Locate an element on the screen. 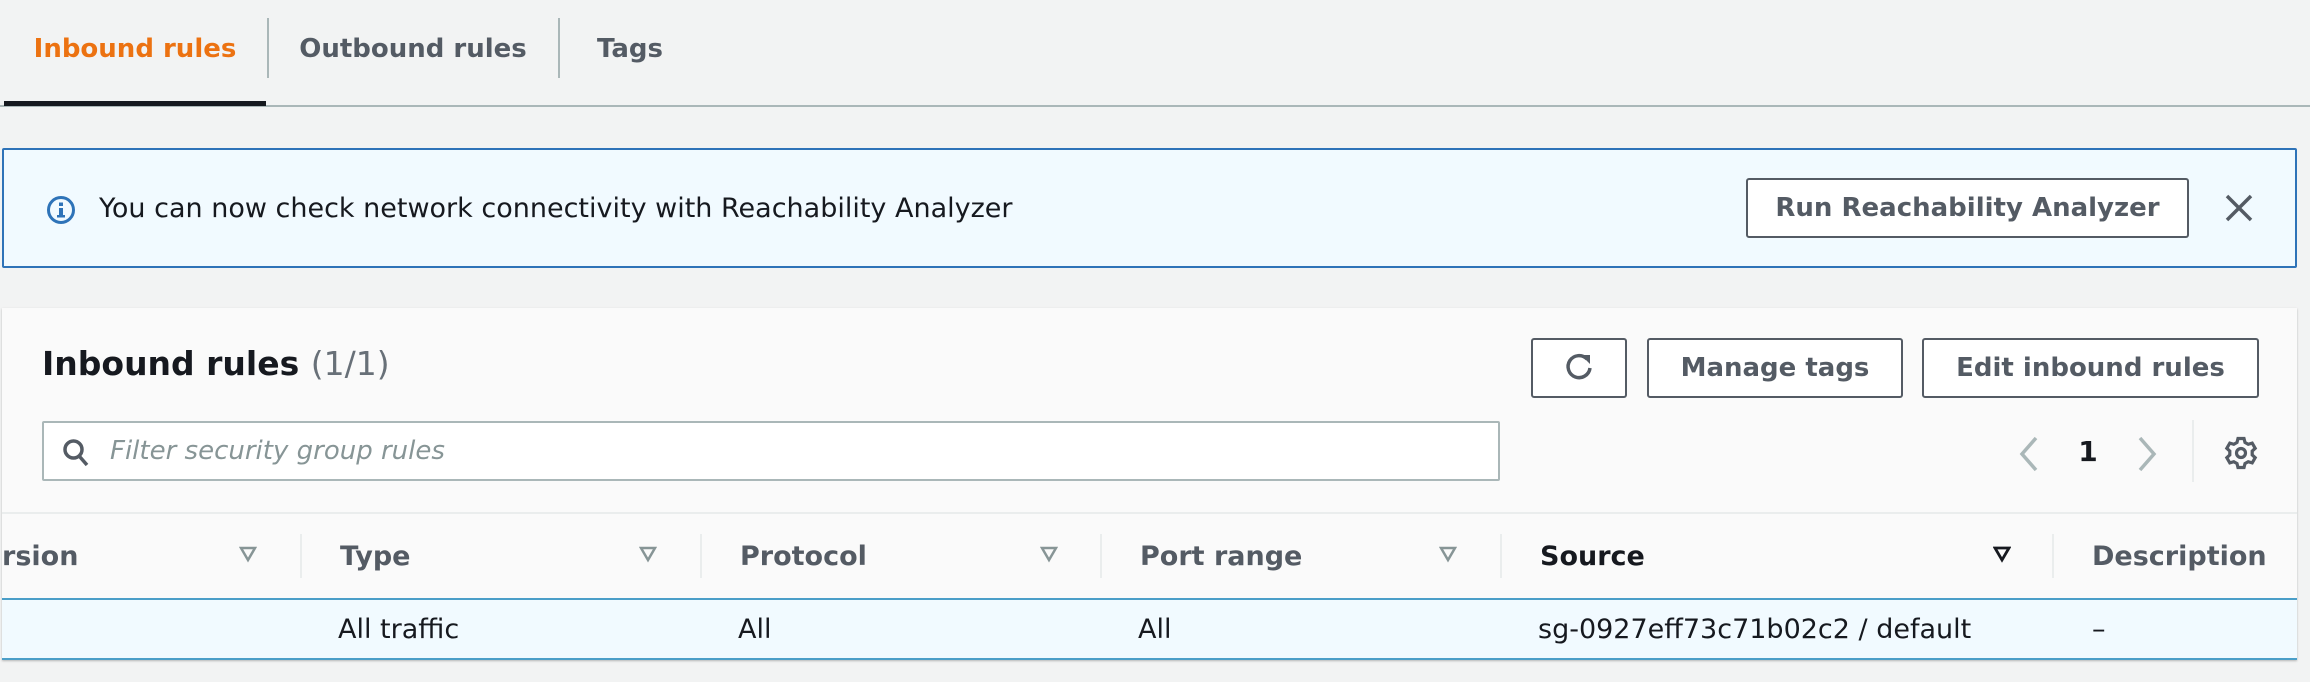 This screenshot has height=682, width=2310. column-header-source: Source is located at coordinates (1792, 556).